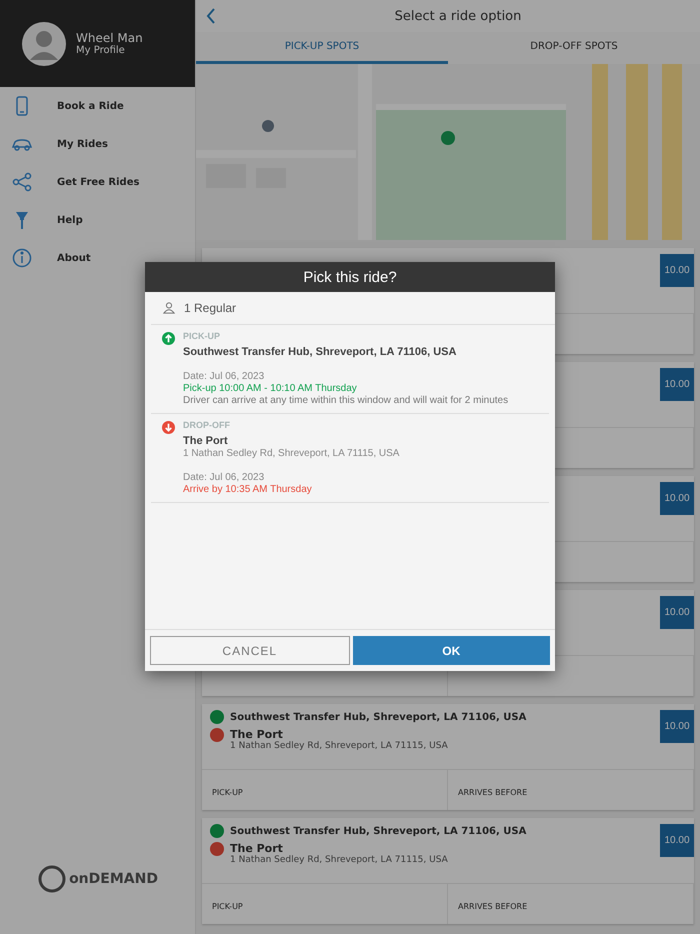 This screenshot has width=700, height=934. I want to click on menu-item: Get Free Rides, so click(97, 182).